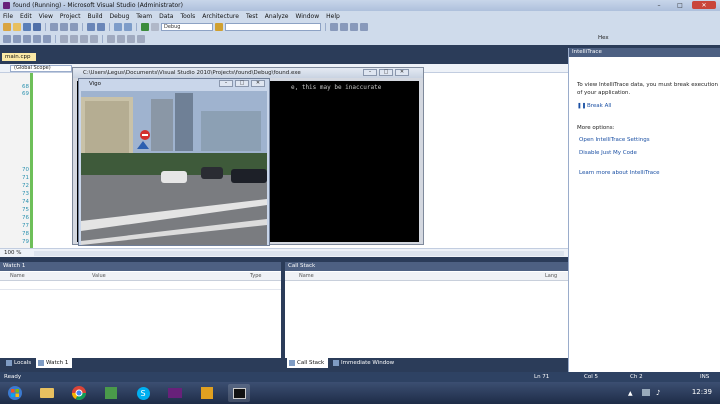 The width and height of the screenshot is (720, 404). I want to click on pause-icon, so click(155, 27).